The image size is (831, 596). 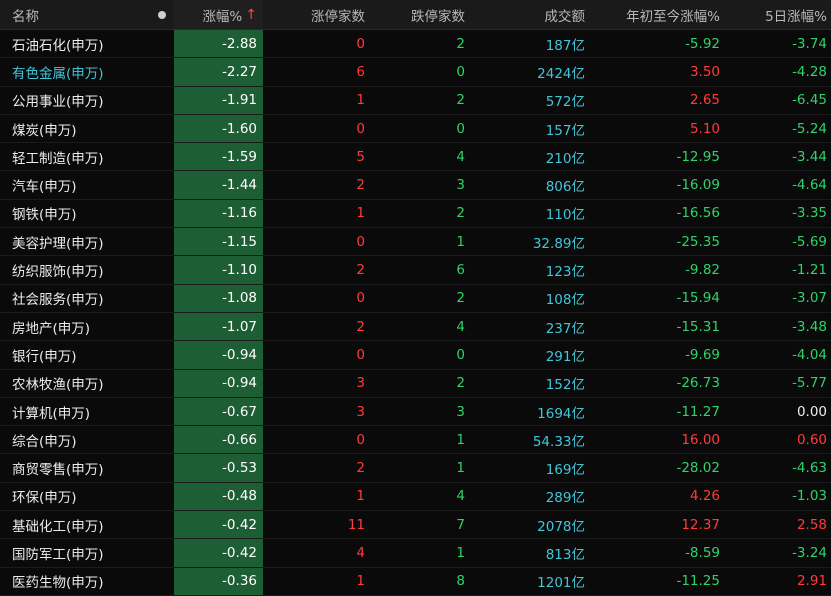 What do you see at coordinates (218, 14) in the screenshot?
I see `column-header-change-pct: 涨幅% ↑` at bounding box center [218, 14].